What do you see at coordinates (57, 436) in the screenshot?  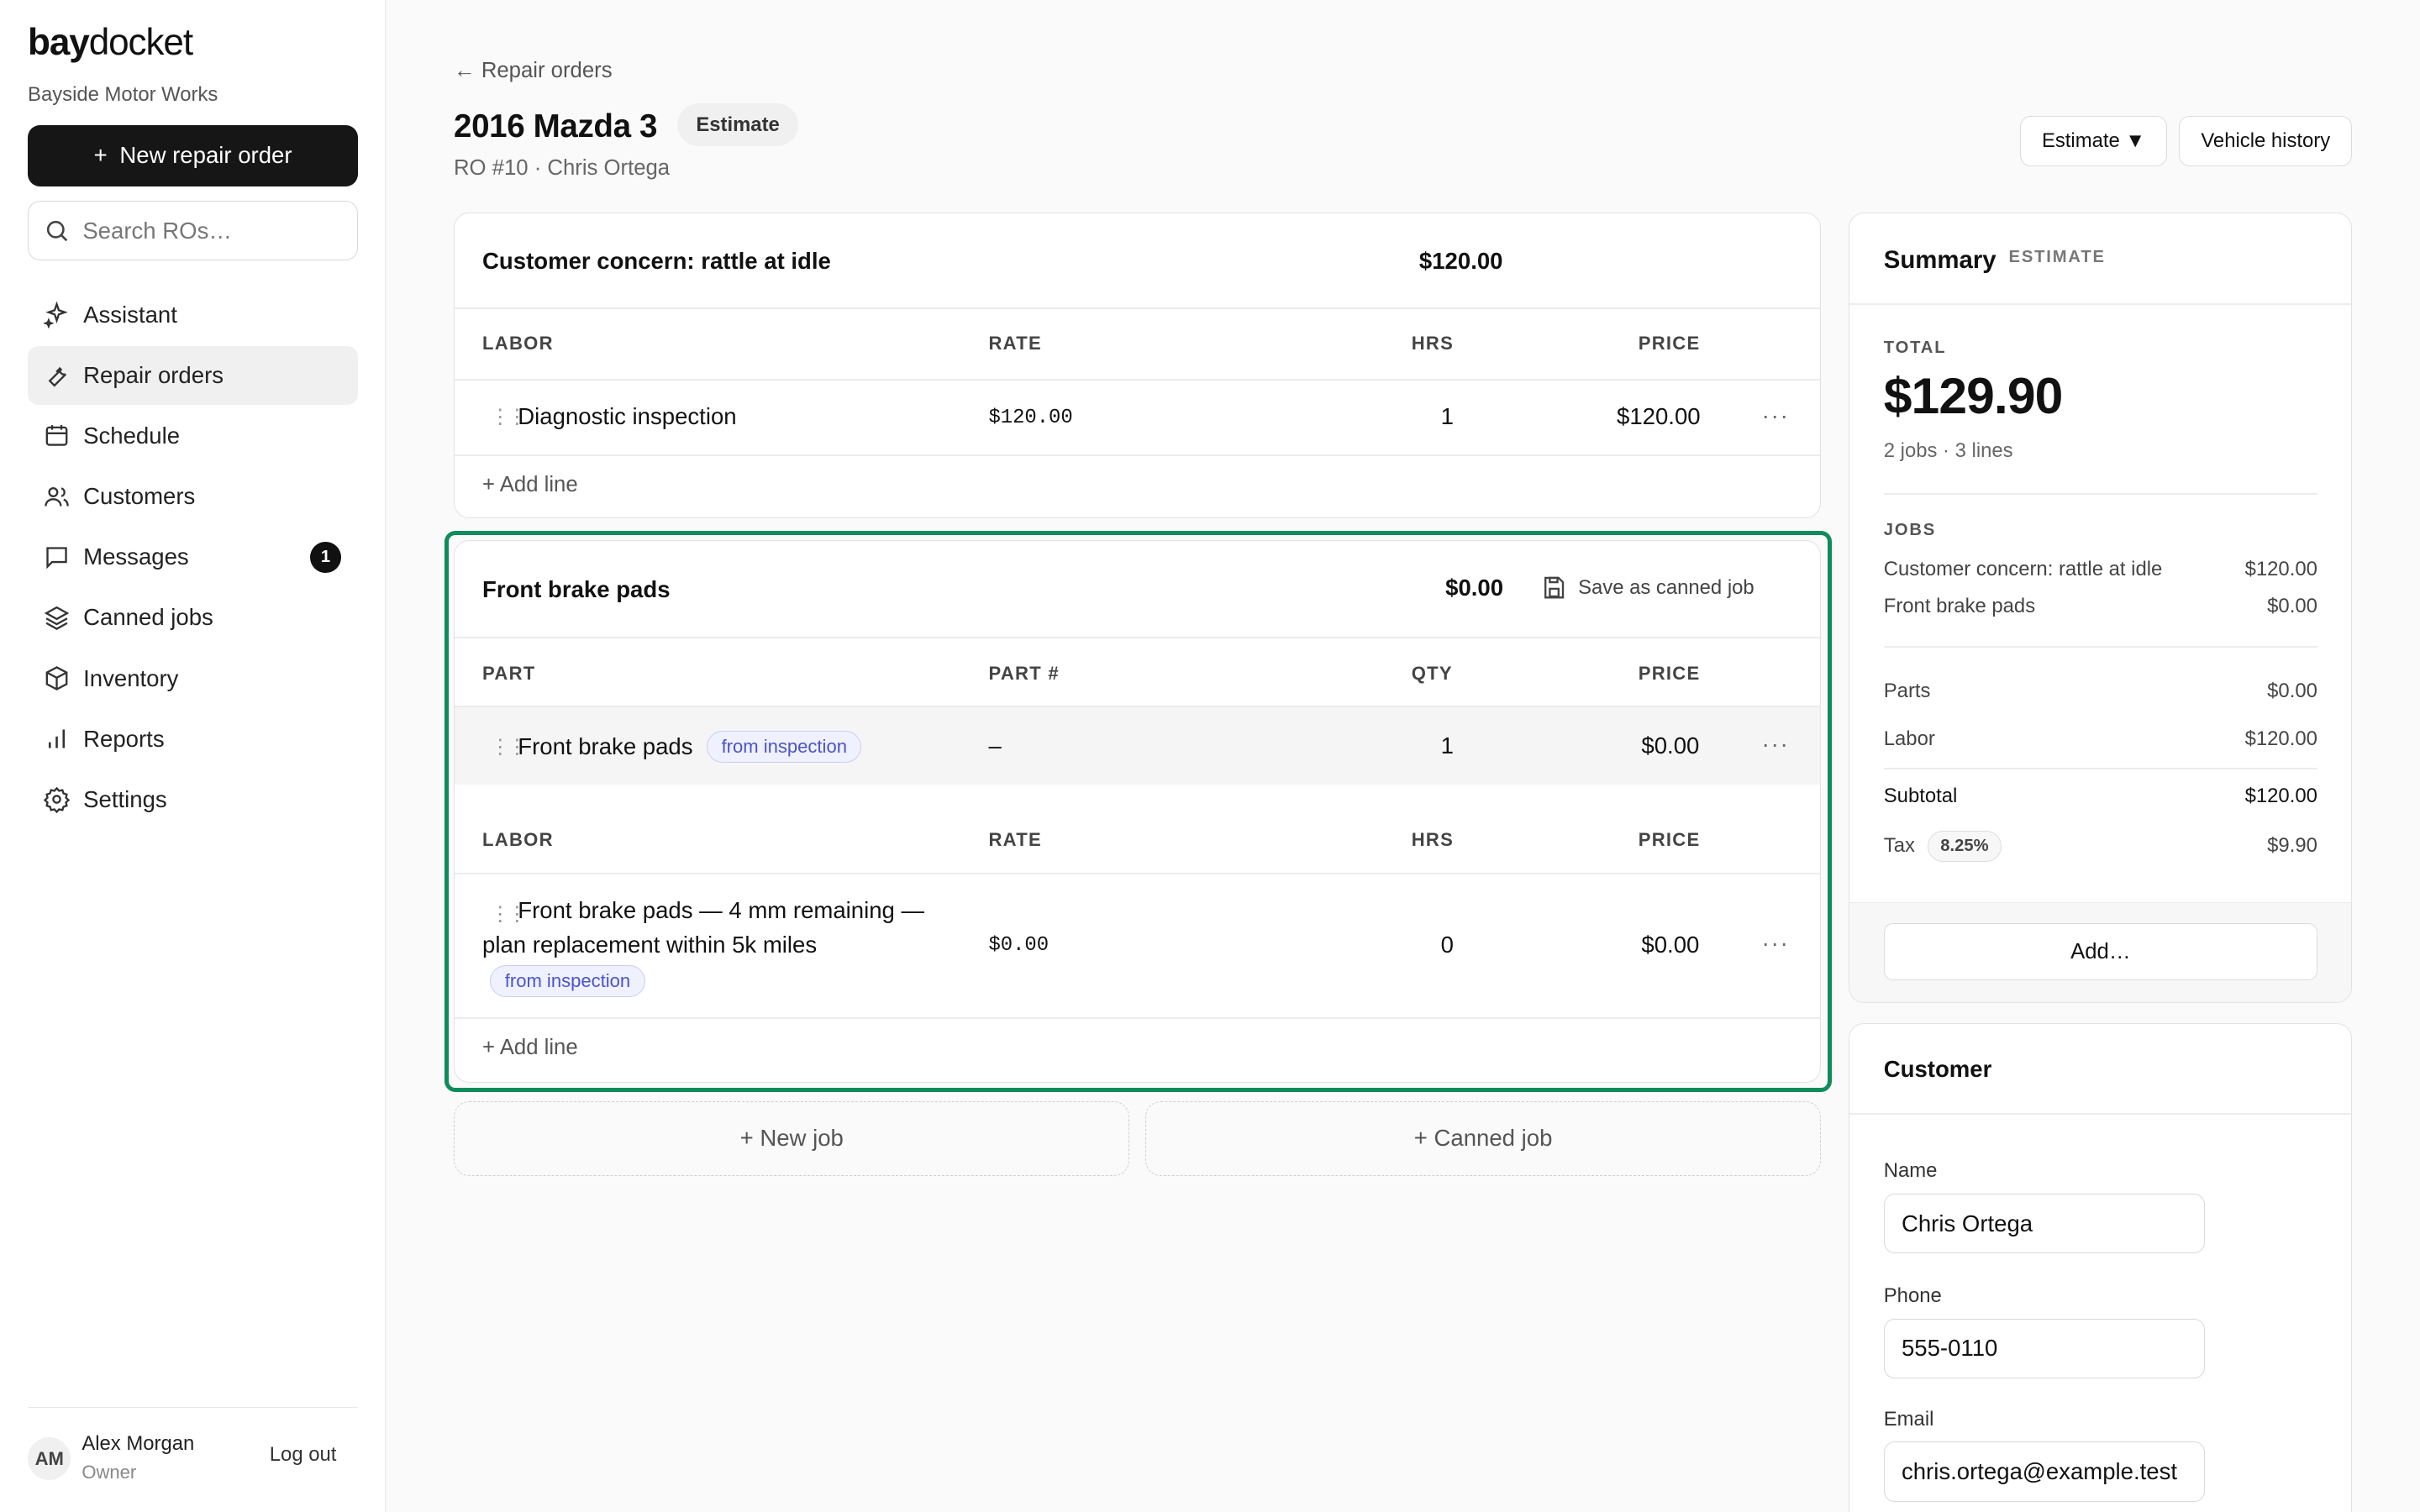 I see `calendar-icon` at bounding box center [57, 436].